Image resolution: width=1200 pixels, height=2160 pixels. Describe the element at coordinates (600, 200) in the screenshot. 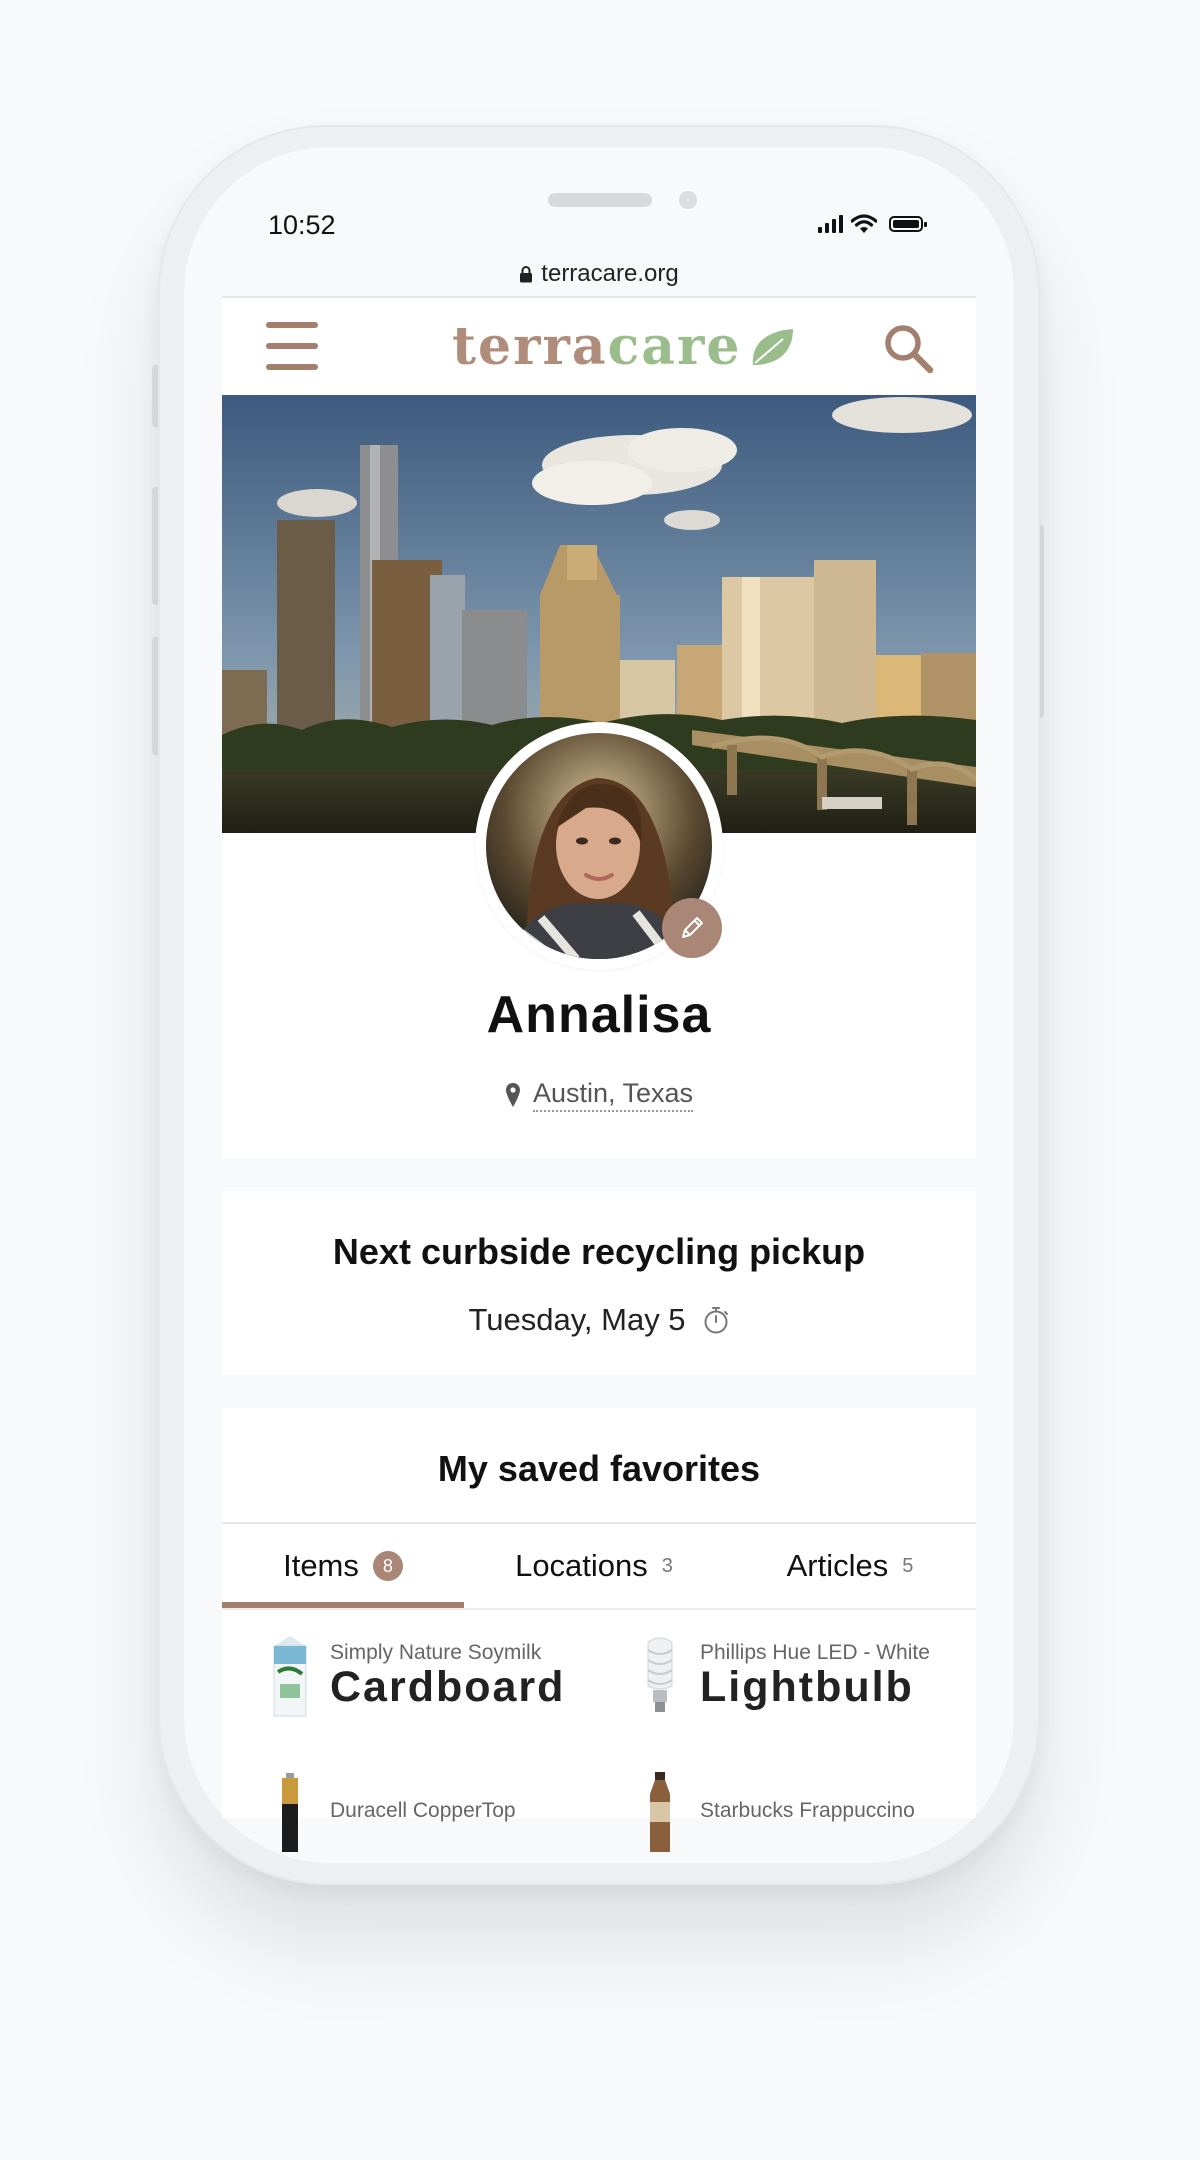

I see `phone-speaker` at that location.